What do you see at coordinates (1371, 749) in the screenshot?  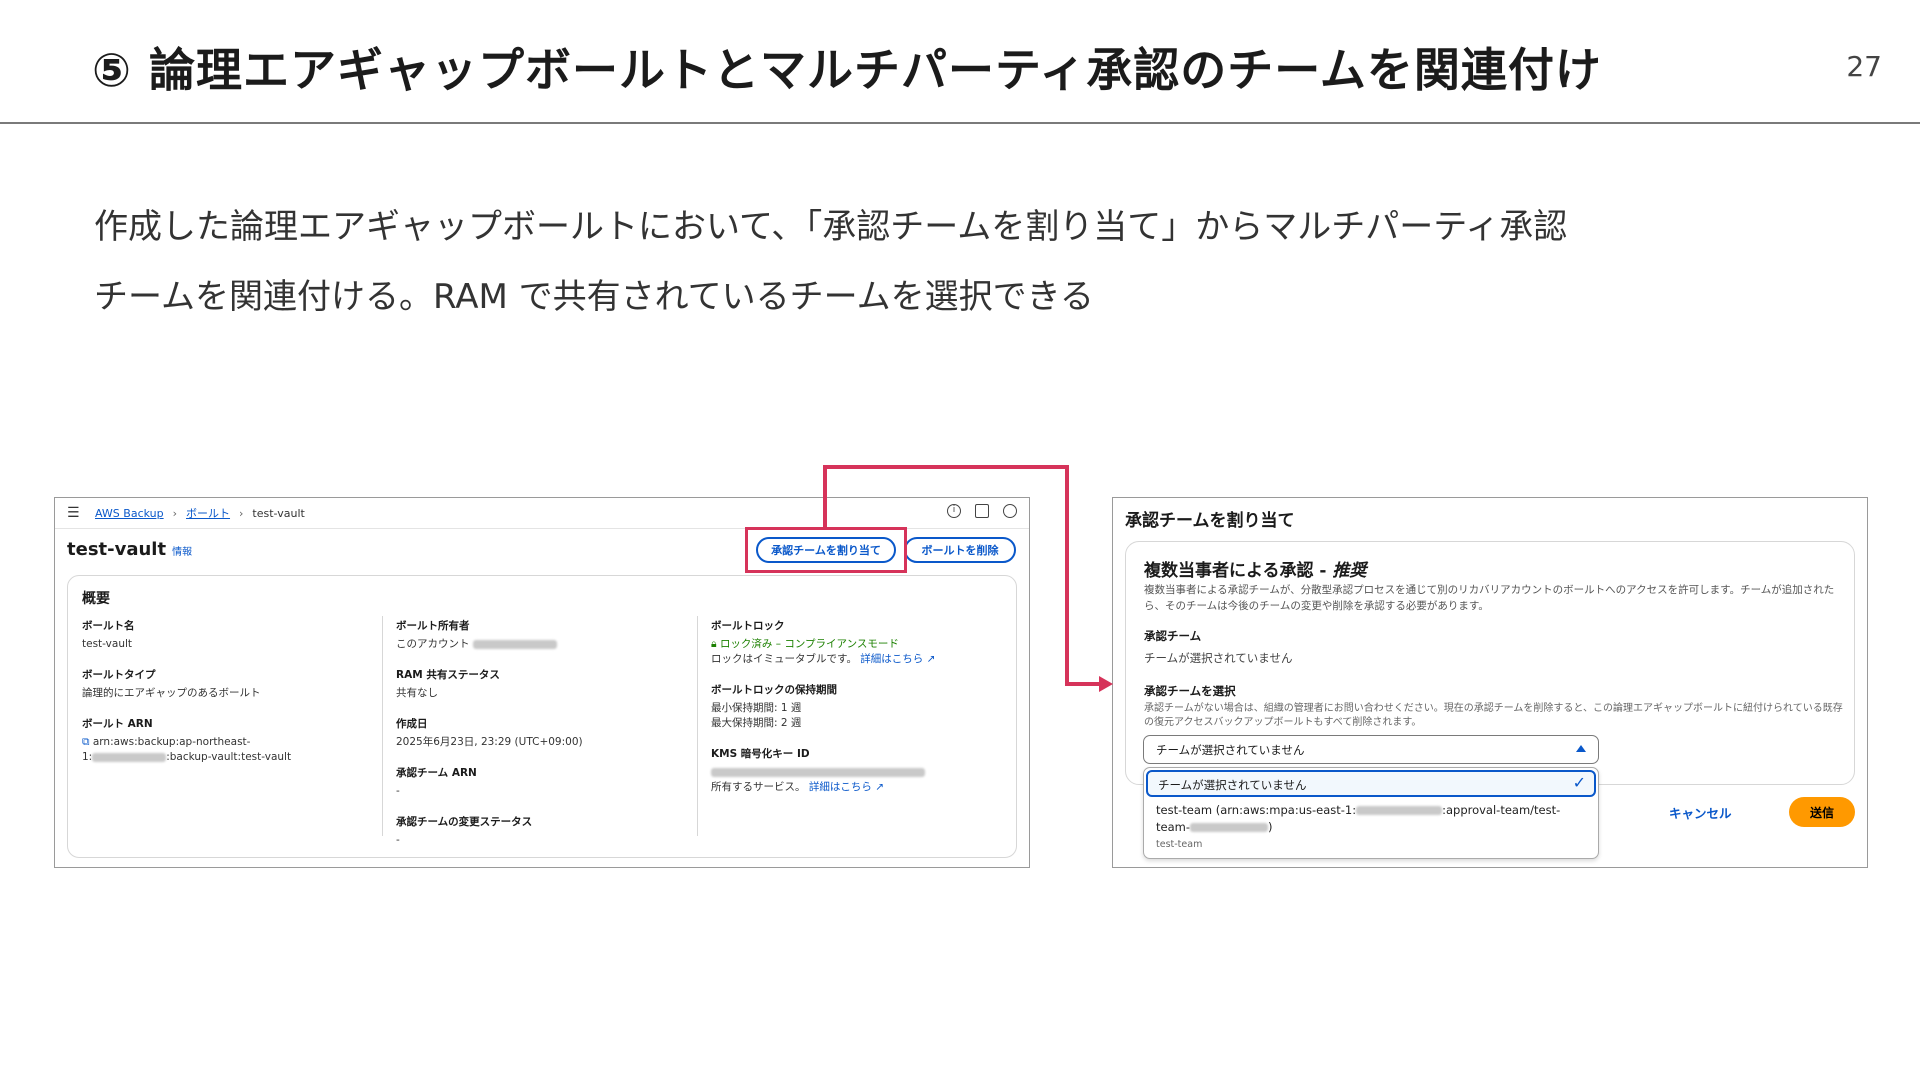 I see `team-select: チームが選択されていません` at bounding box center [1371, 749].